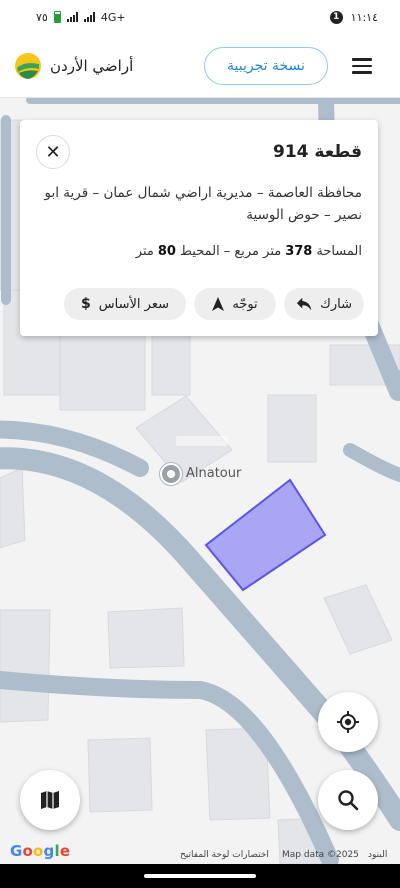 This screenshot has width=400, height=888. What do you see at coordinates (133, 304) in the screenshot?
I see `base-price-label: سعر الأساس` at bounding box center [133, 304].